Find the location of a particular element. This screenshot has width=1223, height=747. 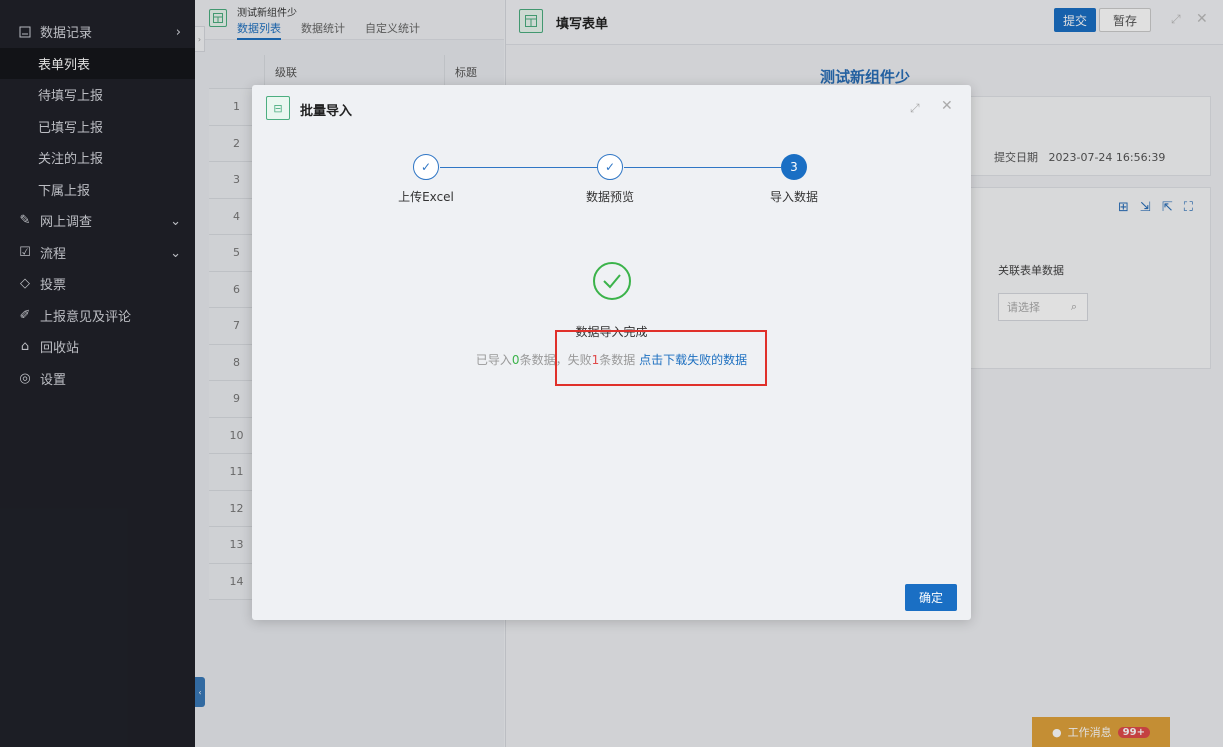

step-preview-icon: ✓ is located at coordinates (610, 167).